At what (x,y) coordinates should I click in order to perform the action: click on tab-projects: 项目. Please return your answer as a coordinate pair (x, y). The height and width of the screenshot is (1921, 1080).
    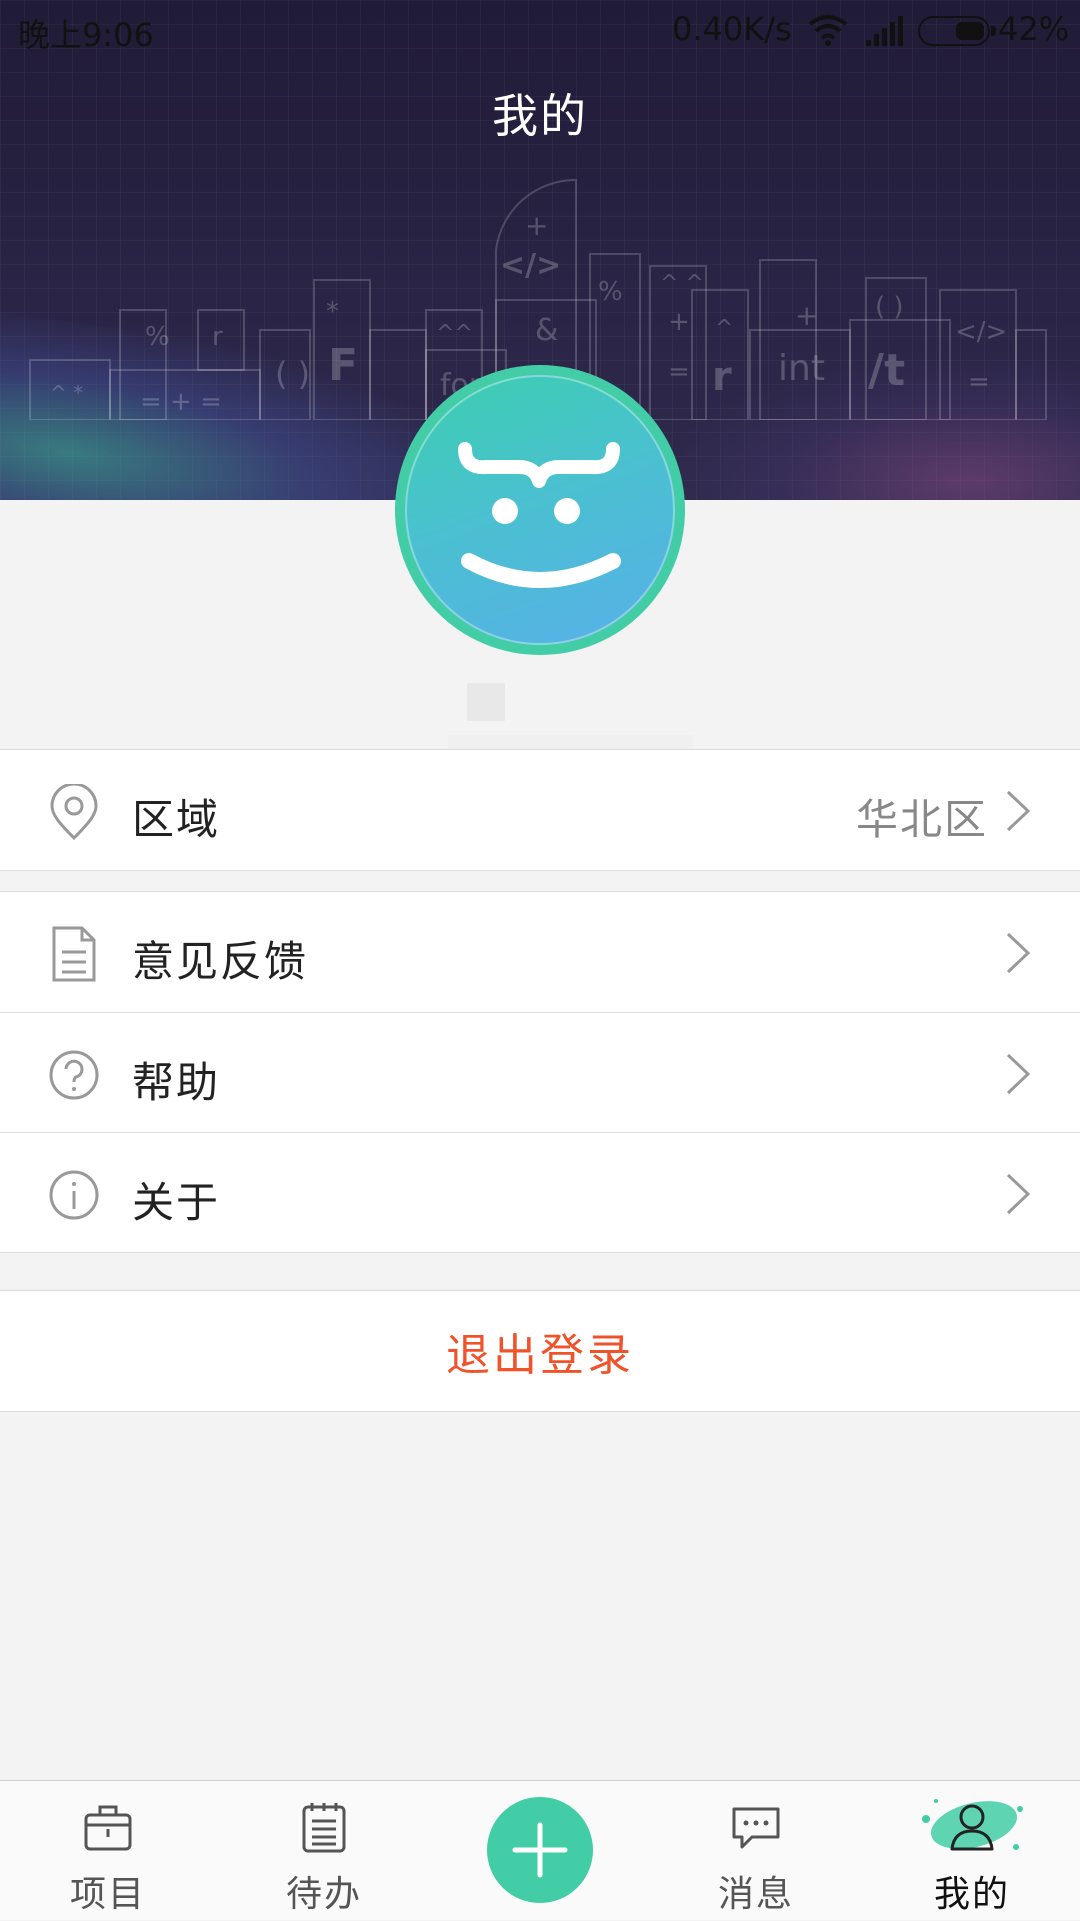
    Looking at the image, I should click on (108, 1851).